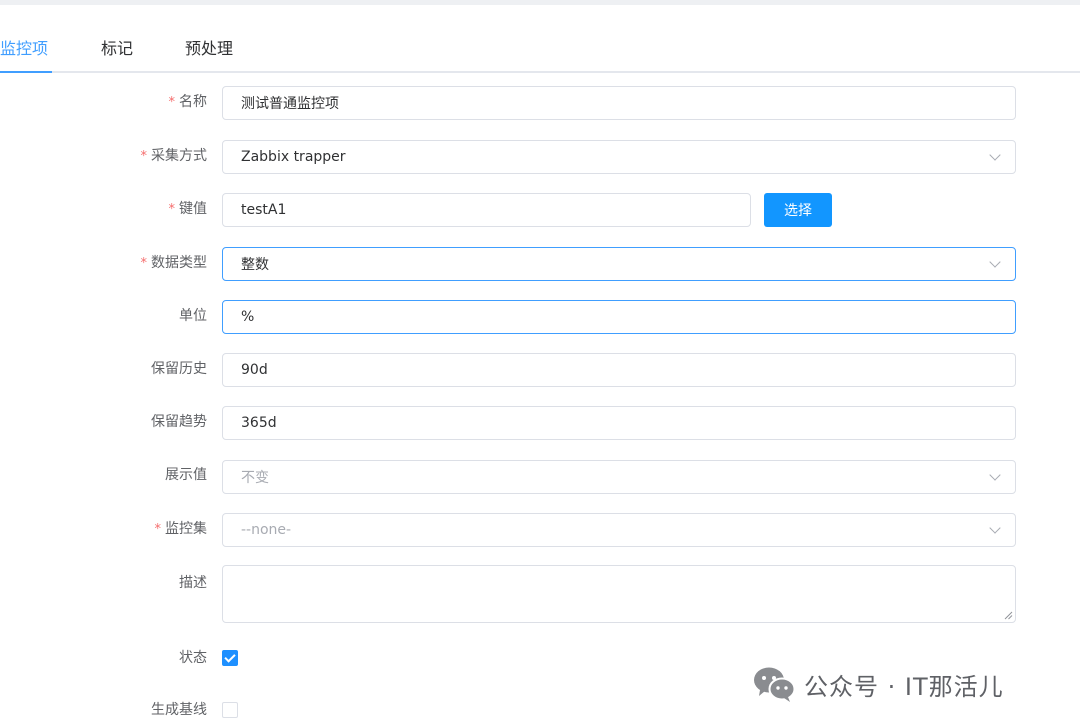  What do you see at coordinates (174, 263) in the screenshot?
I see `data-type-label: * 数据类型` at bounding box center [174, 263].